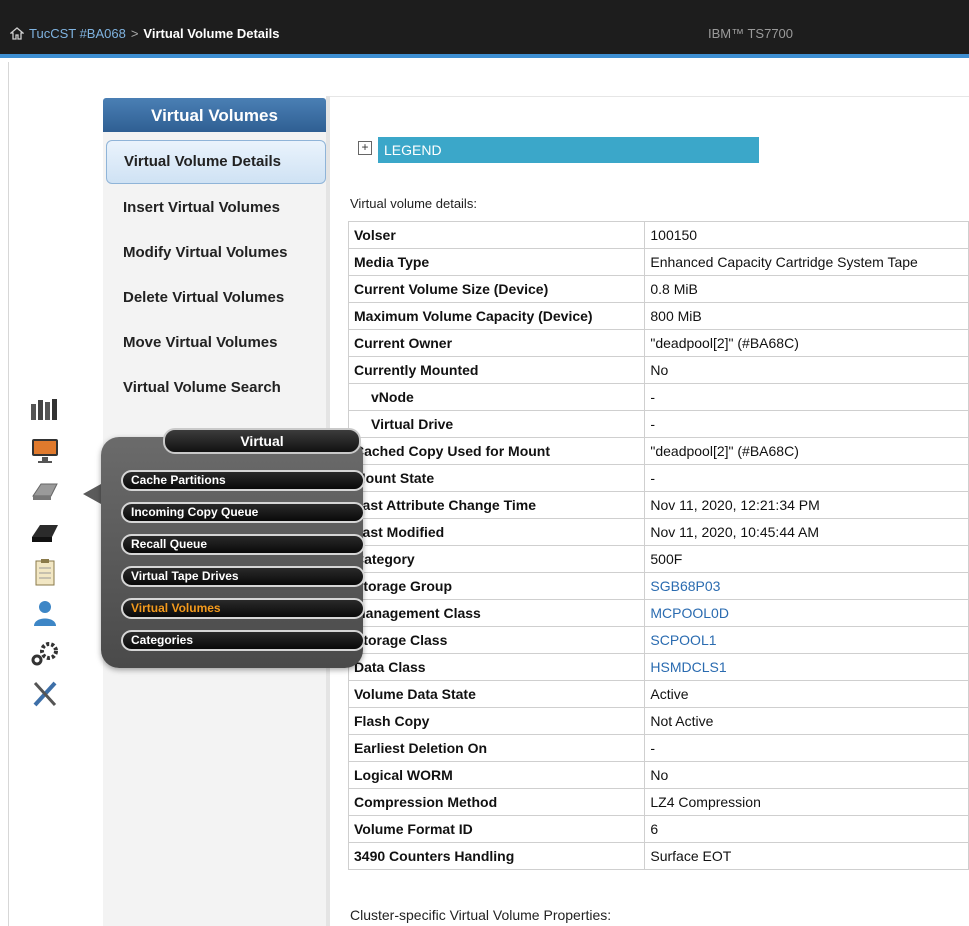  I want to click on panel-top-line, so click(649, 96).